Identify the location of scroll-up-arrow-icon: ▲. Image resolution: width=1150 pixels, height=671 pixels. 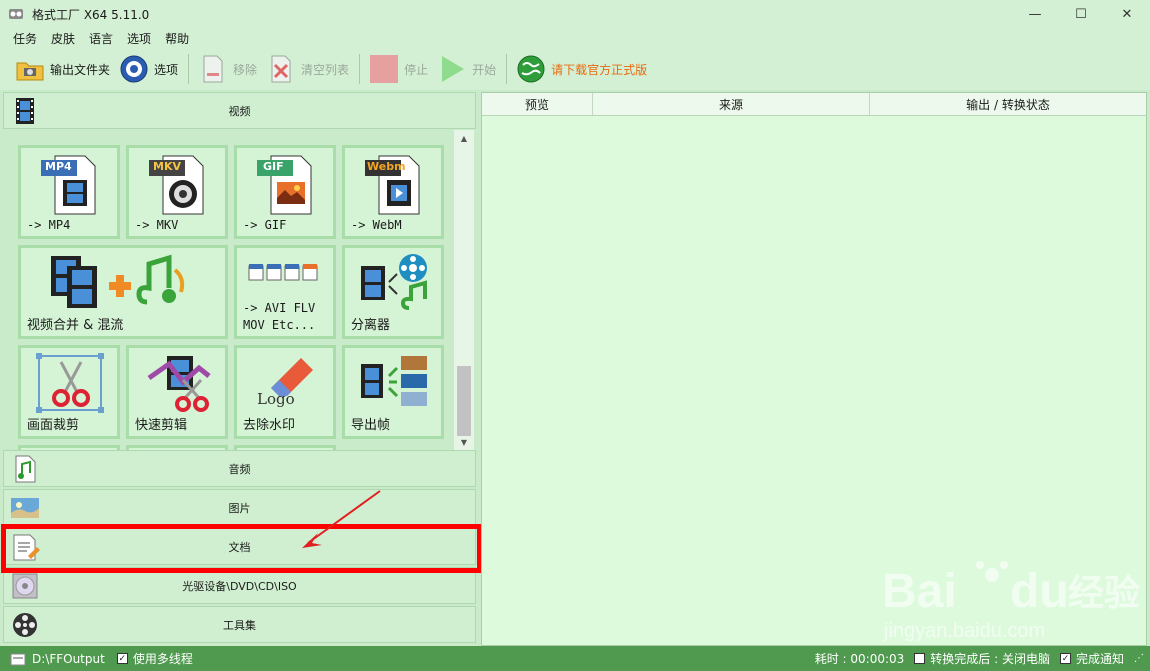
(464, 138).